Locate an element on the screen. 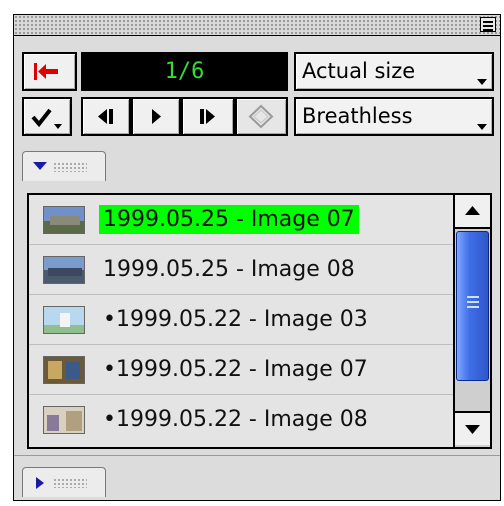 This screenshot has width=504, height=506. scroll-thumb is located at coordinates (472, 306).